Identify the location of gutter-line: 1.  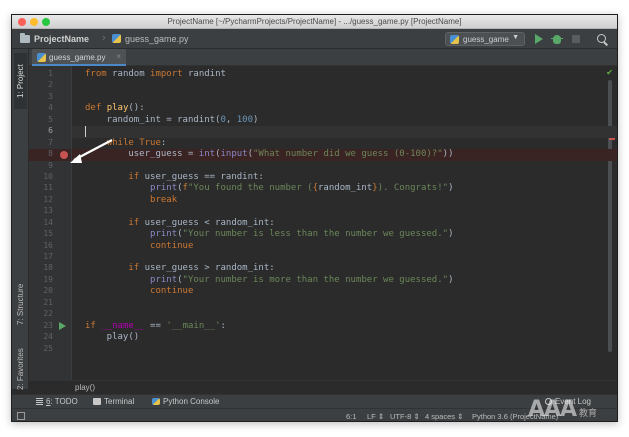
(50, 74).